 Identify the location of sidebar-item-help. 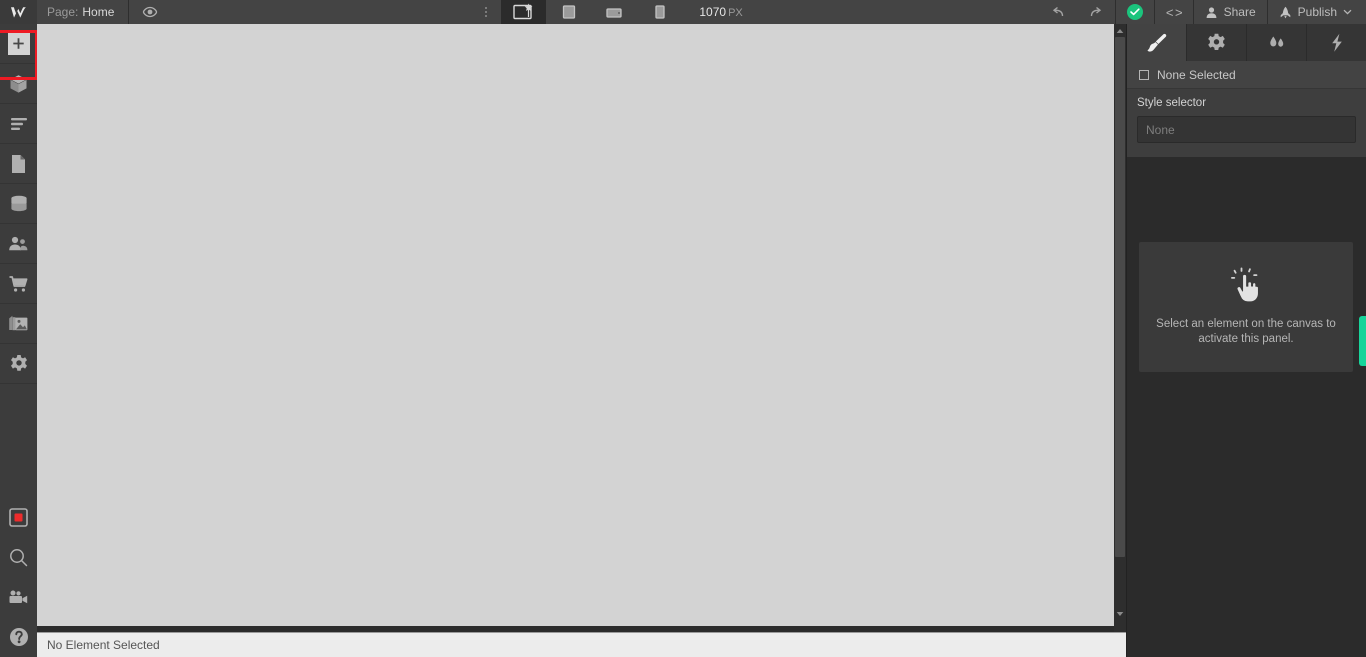
(18, 637).